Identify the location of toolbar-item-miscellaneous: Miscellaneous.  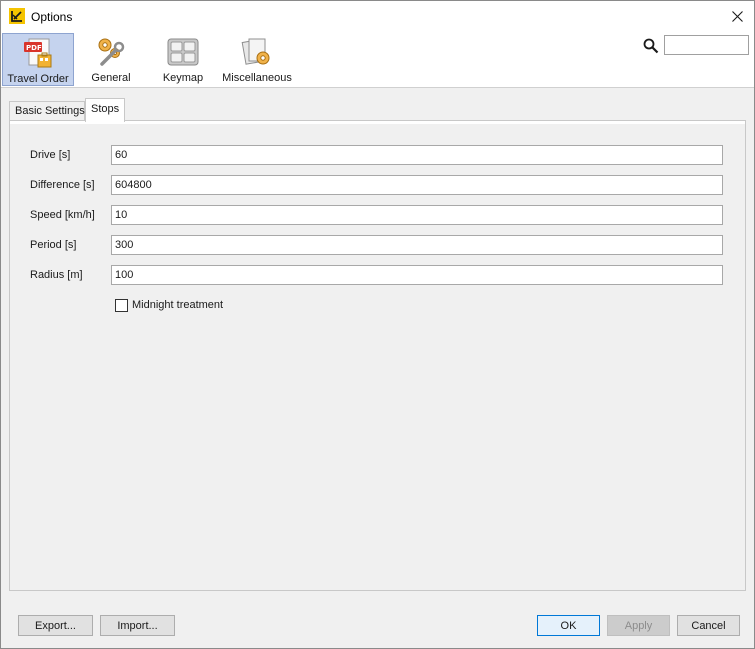
(257, 59).